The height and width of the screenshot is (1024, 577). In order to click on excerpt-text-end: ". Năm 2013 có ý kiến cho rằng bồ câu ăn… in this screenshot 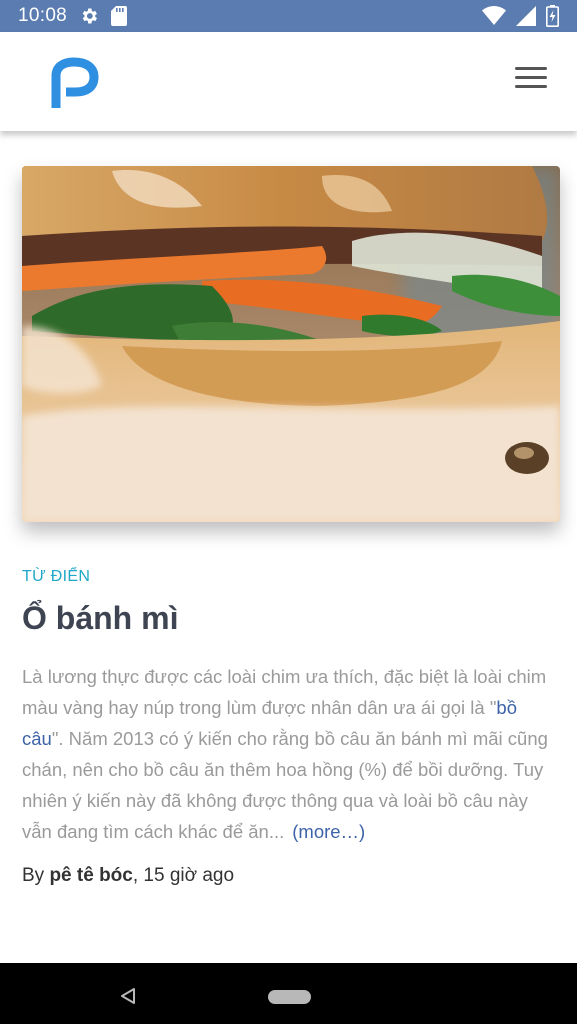, I will do `click(285, 785)`.